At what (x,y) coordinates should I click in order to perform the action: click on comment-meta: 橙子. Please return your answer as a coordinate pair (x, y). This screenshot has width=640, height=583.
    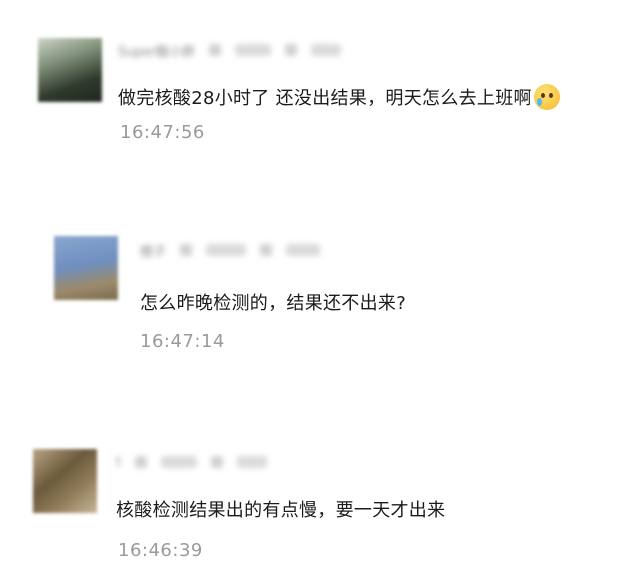
    Looking at the image, I should click on (230, 250).